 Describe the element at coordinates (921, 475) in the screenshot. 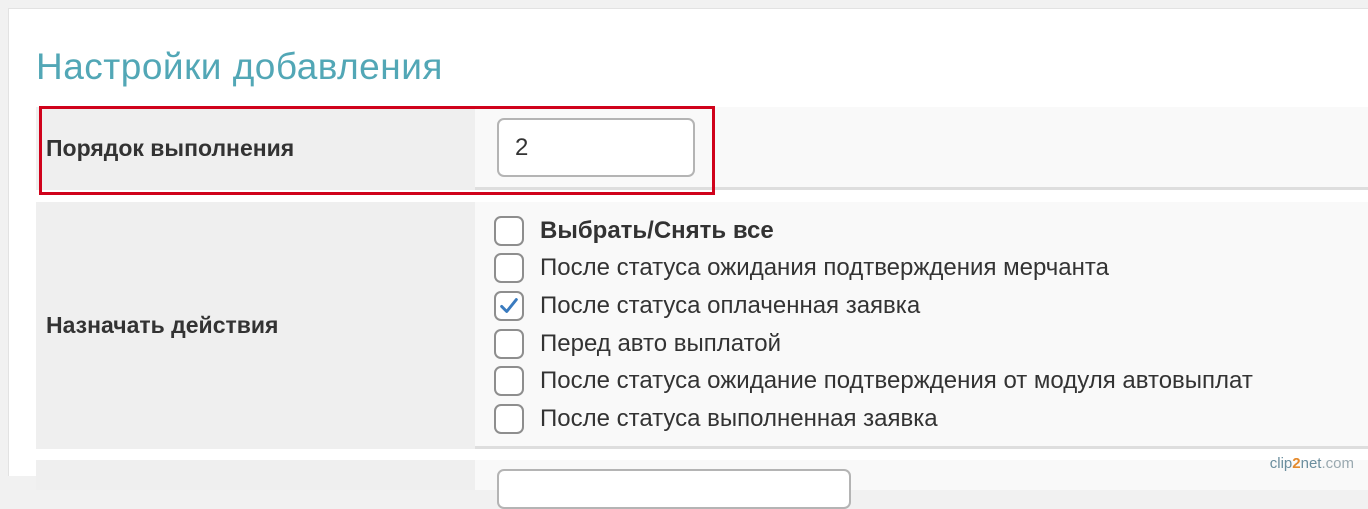

I see `next-value-cell` at that location.